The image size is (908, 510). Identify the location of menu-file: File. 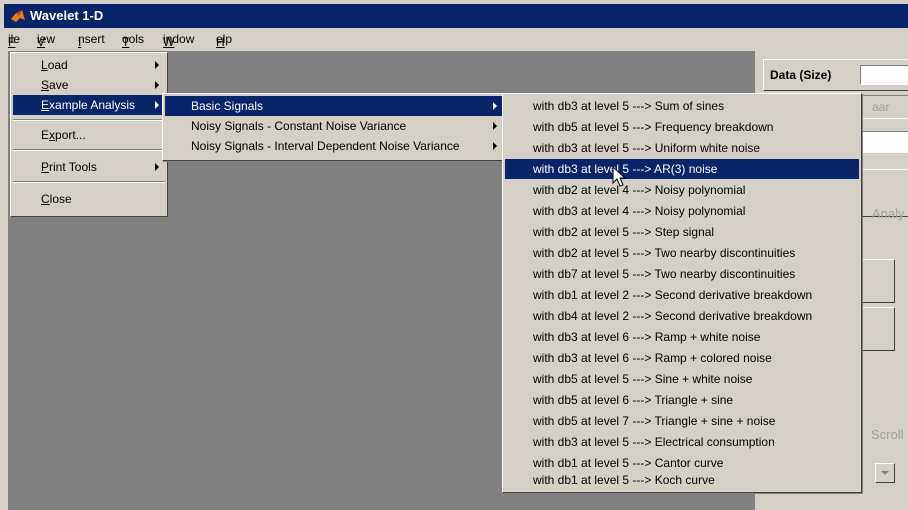
(14, 40).